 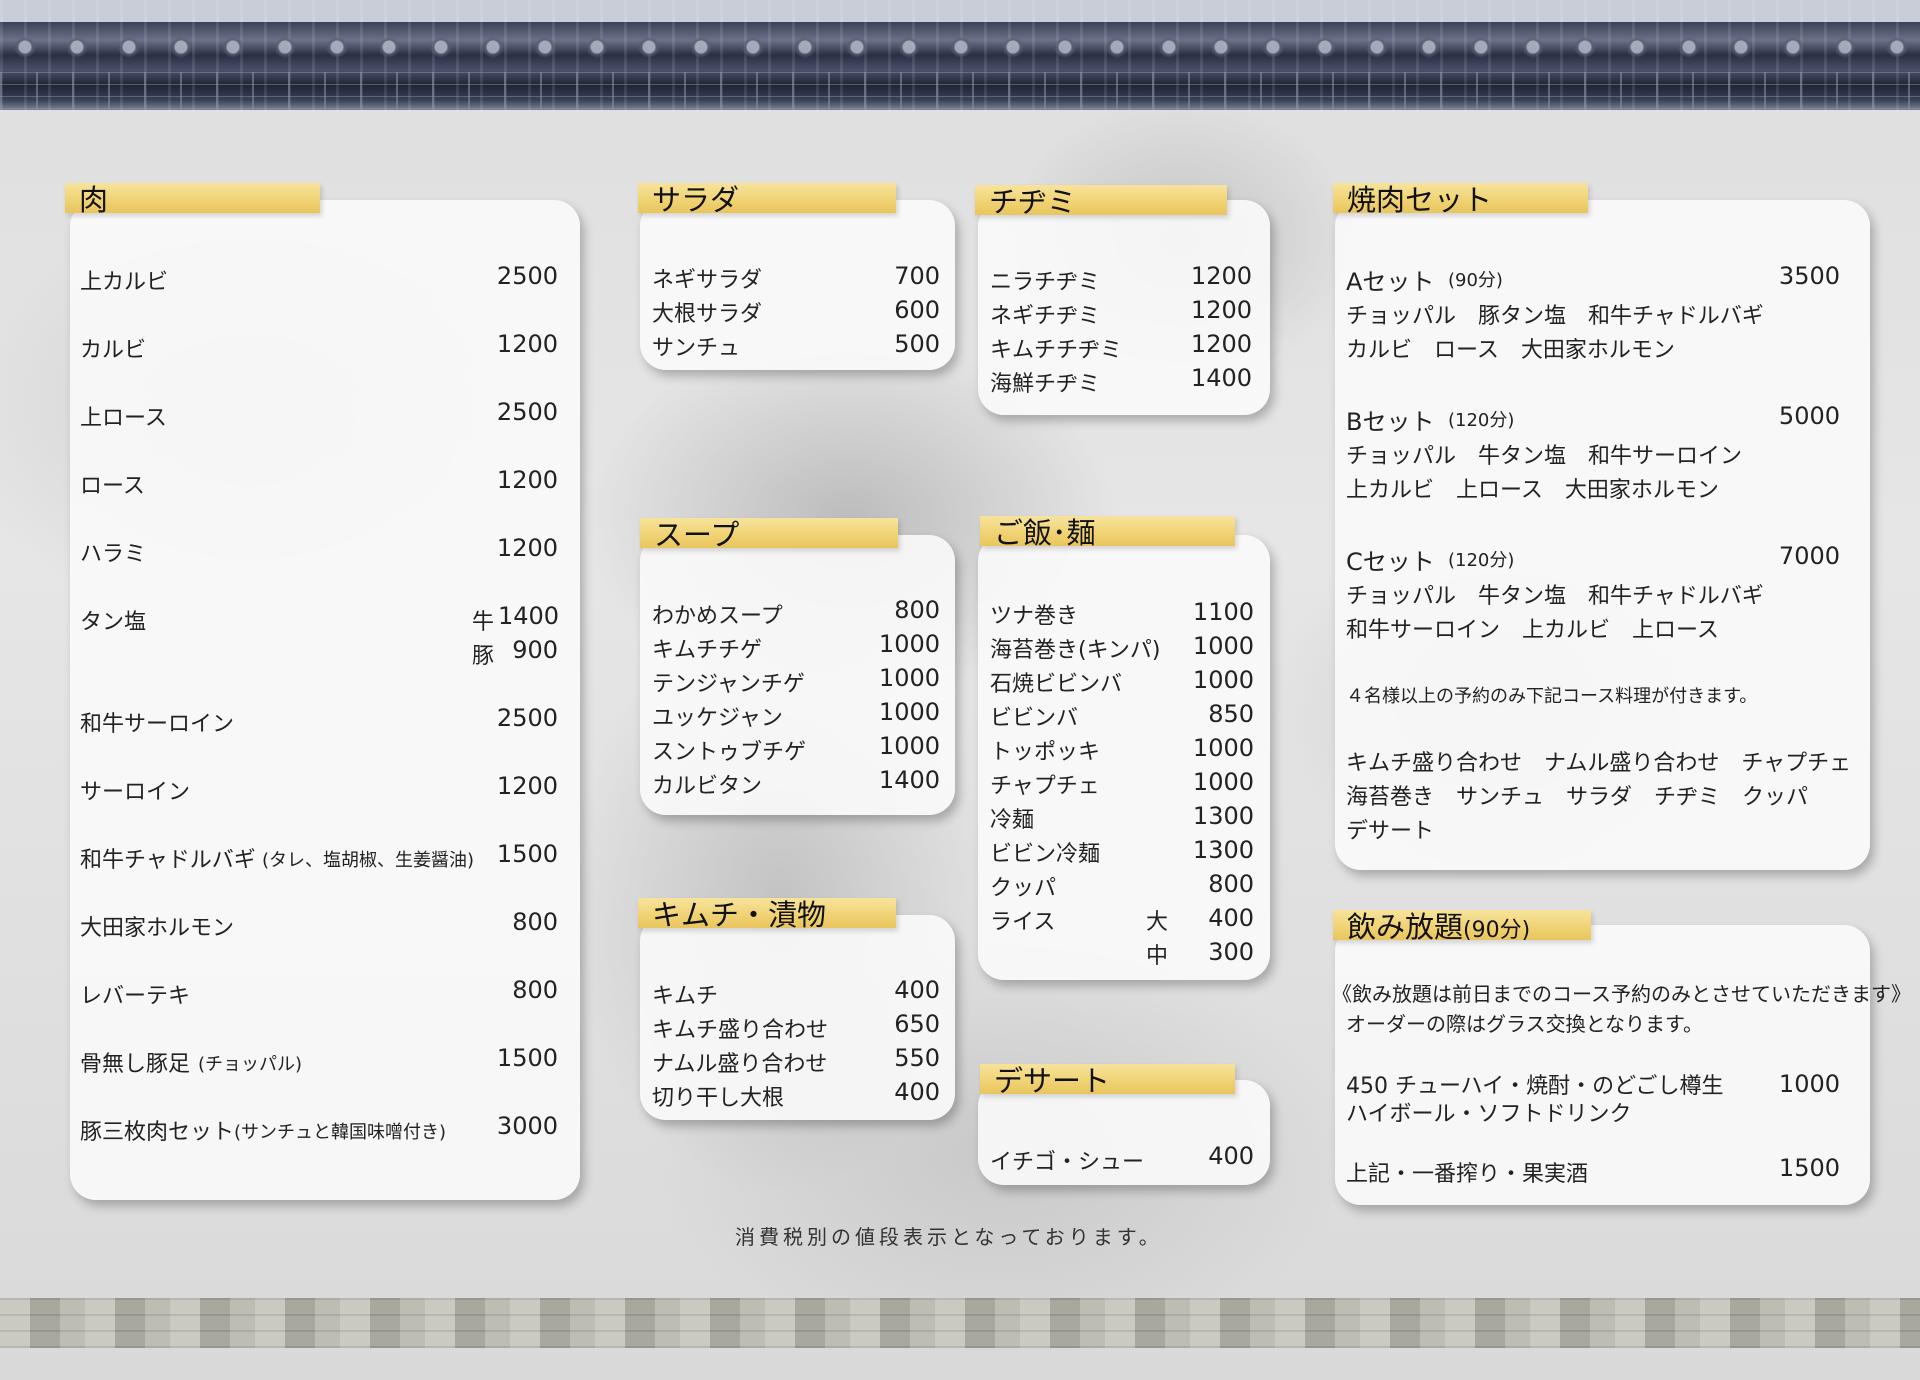 What do you see at coordinates (960, 1323) in the screenshot?
I see `stone-floor-band` at bounding box center [960, 1323].